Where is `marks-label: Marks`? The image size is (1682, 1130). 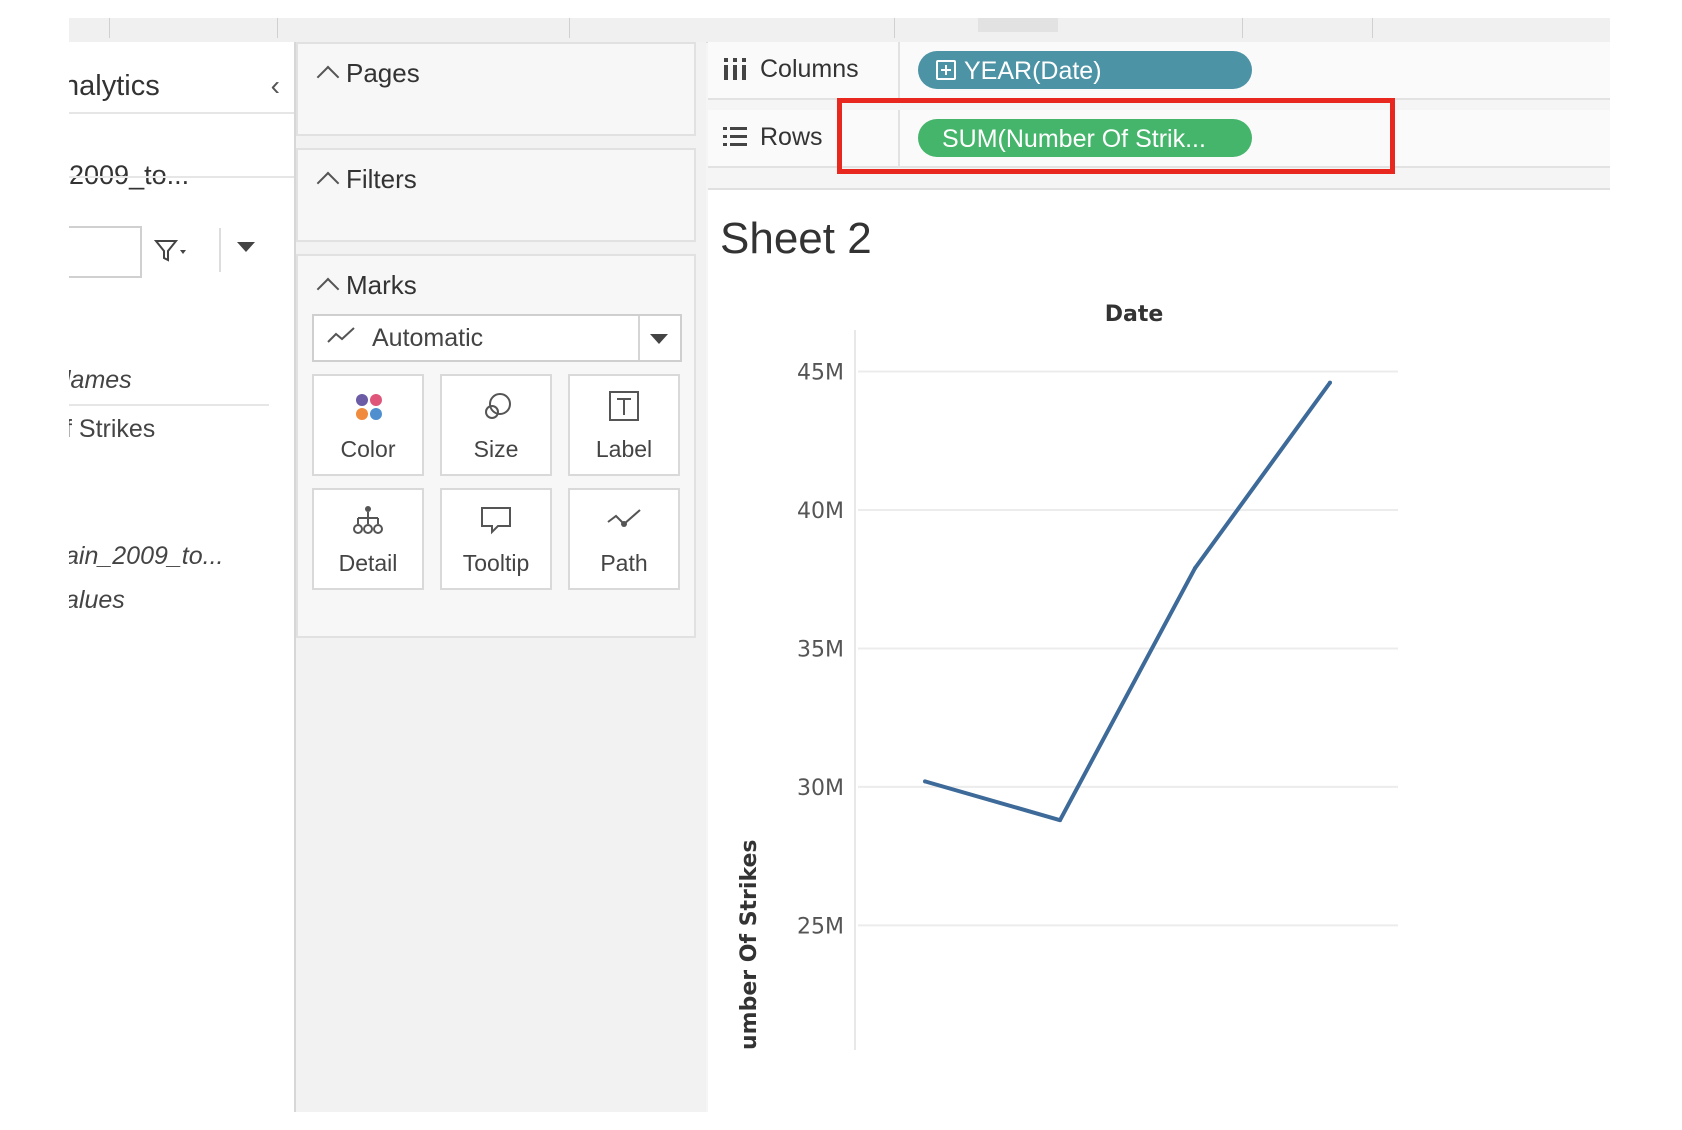 marks-label: Marks is located at coordinates (381, 285).